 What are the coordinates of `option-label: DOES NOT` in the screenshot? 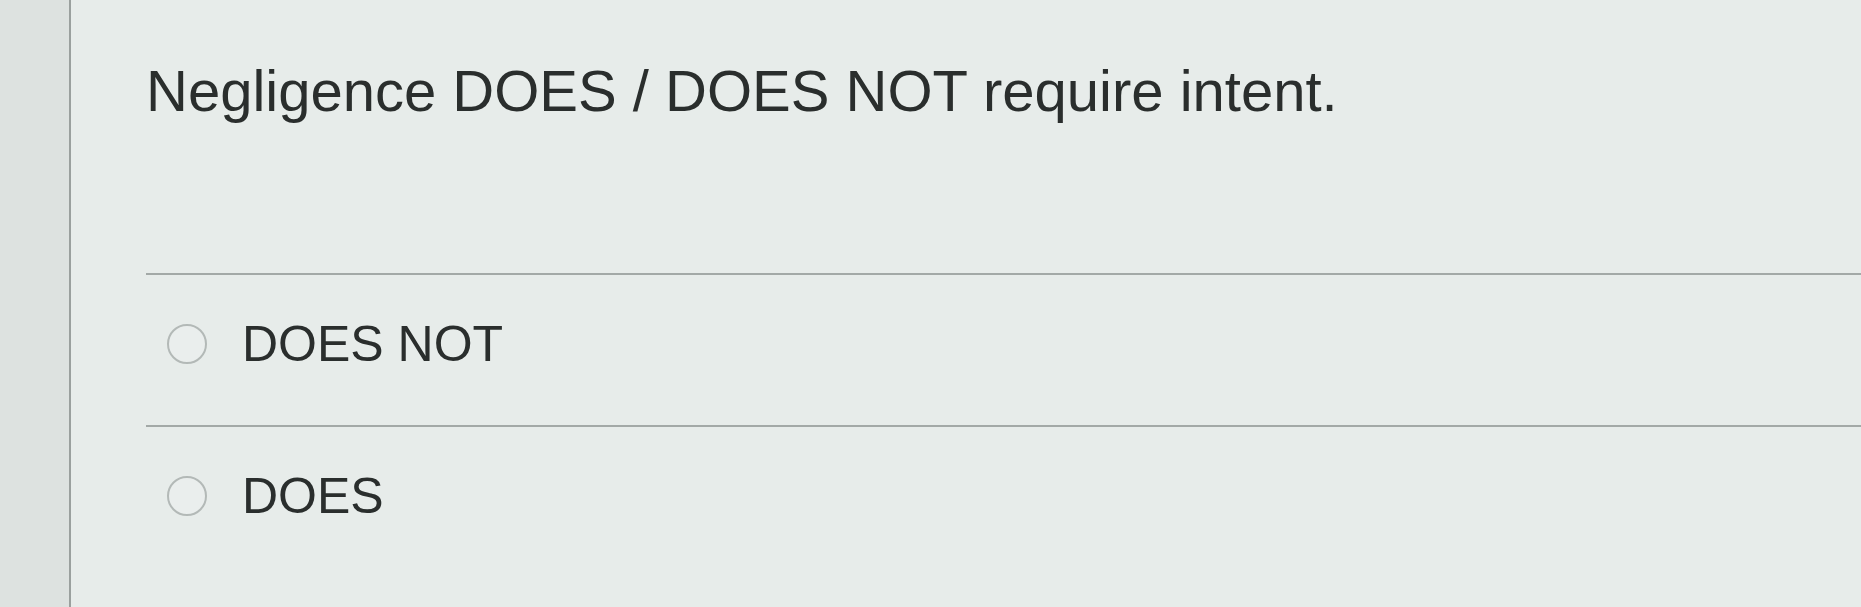 It's located at (373, 344).